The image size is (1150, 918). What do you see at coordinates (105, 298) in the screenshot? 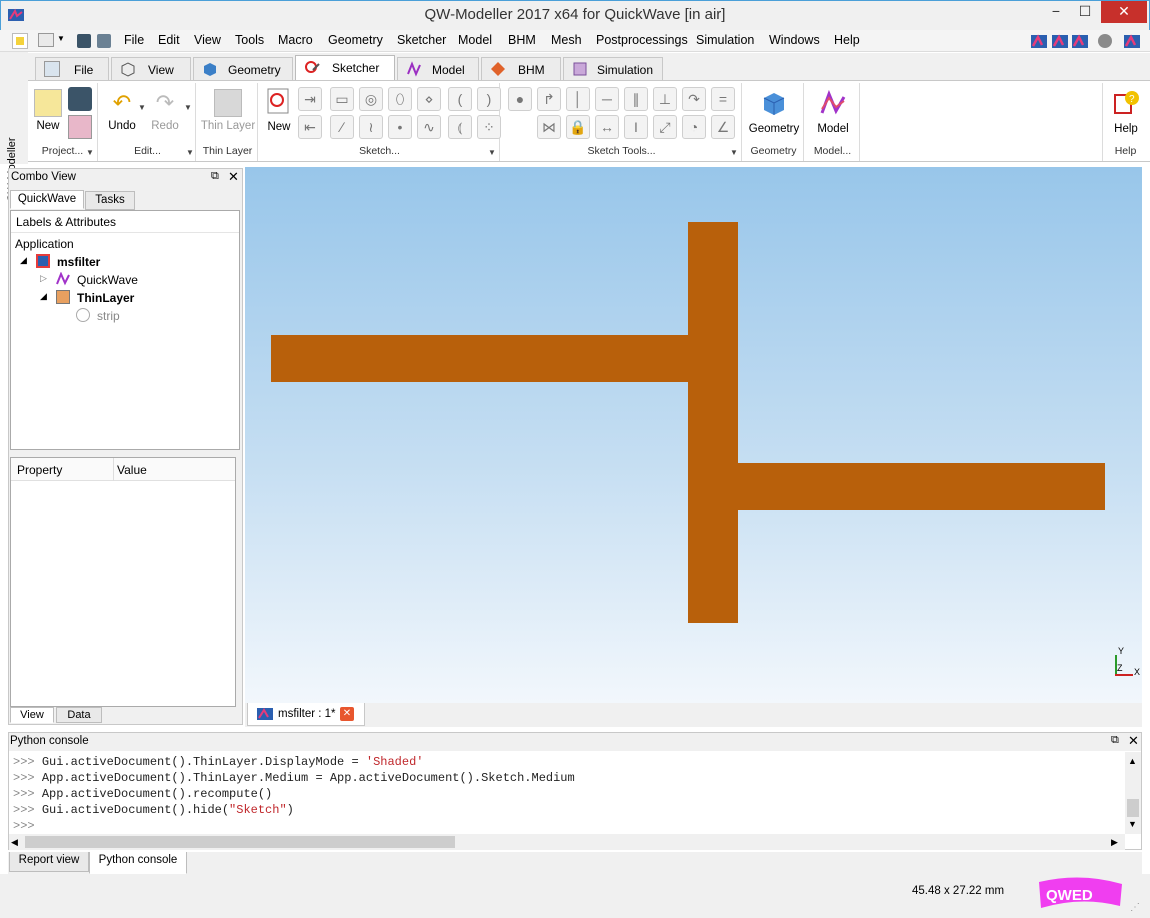
I see `tree-item-thinlayer: ThinLayer` at bounding box center [105, 298].